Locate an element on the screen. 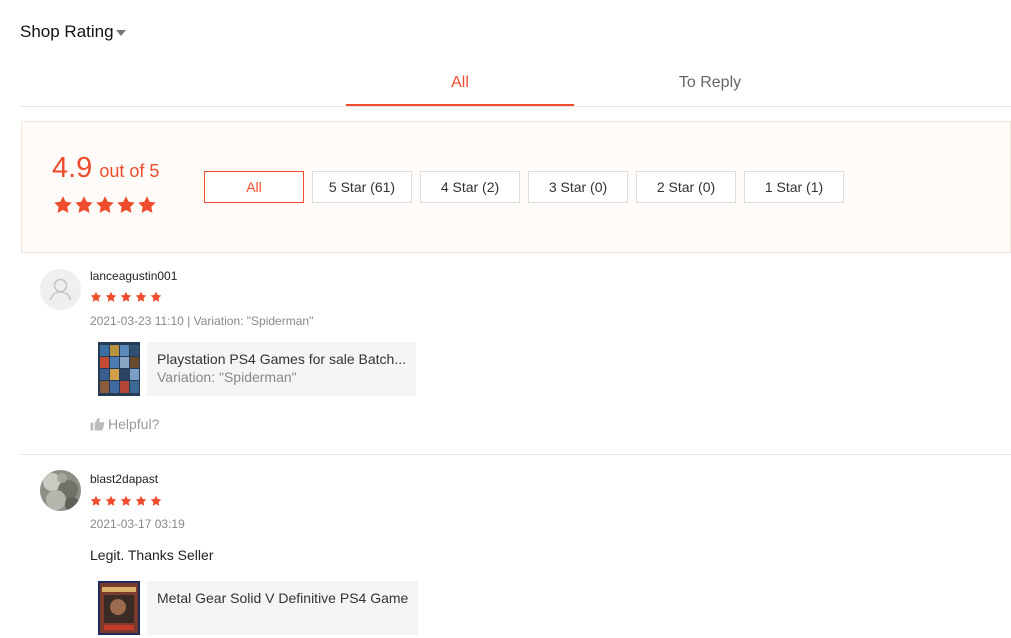 The width and height of the screenshot is (1011, 638). review-comment: Legit. Thanks Seller is located at coordinates (152, 555).